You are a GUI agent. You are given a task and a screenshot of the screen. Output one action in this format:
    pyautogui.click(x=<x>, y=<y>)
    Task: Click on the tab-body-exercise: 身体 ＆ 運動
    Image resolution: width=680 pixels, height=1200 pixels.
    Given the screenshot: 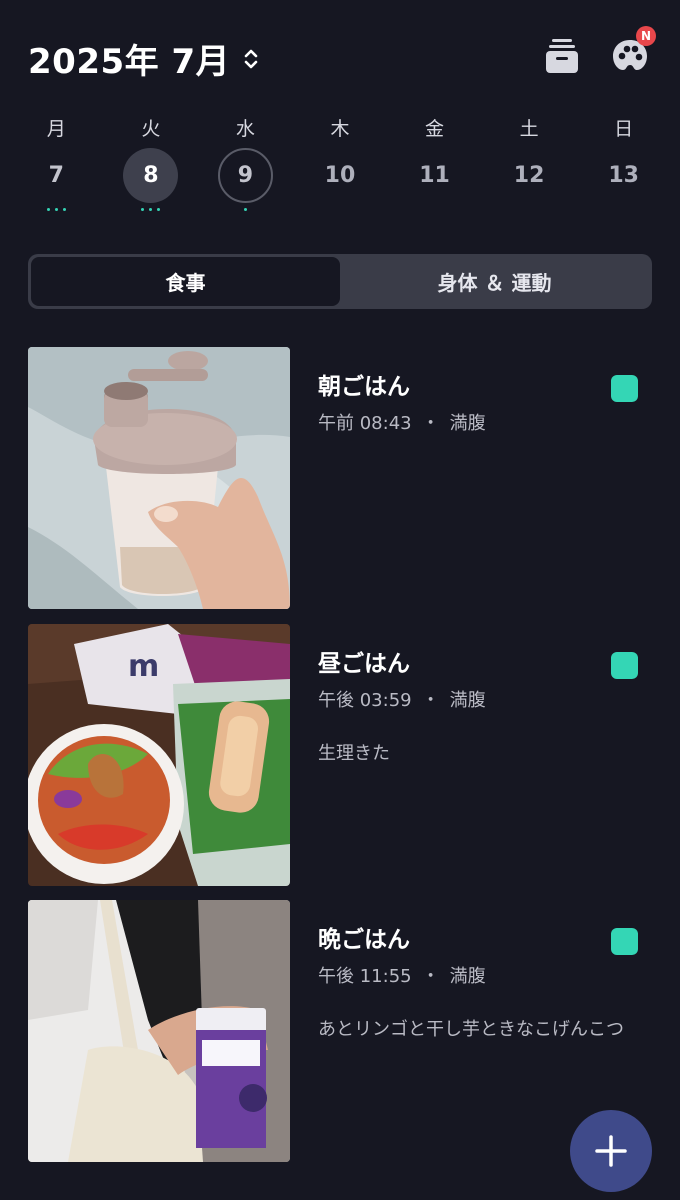 What is the action you would take?
    pyautogui.click(x=494, y=281)
    